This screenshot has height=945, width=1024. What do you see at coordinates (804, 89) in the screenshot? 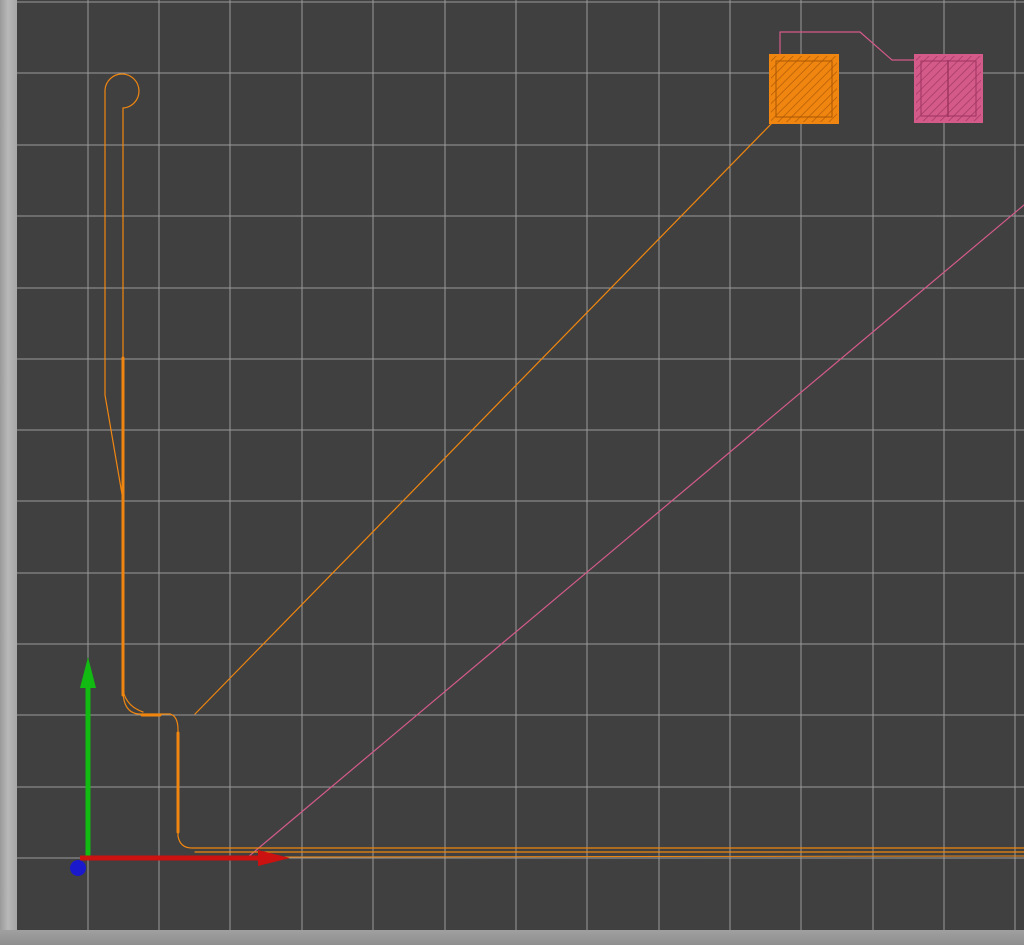
I see `printed-object-orange` at bounding box center [804, 89].